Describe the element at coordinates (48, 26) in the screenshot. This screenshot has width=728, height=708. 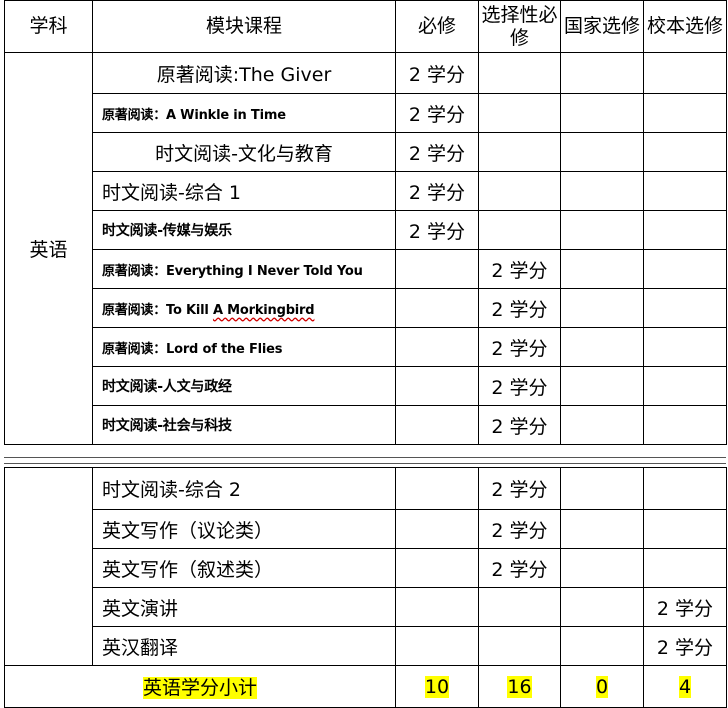
I see `header-subject: 学科` at that location.